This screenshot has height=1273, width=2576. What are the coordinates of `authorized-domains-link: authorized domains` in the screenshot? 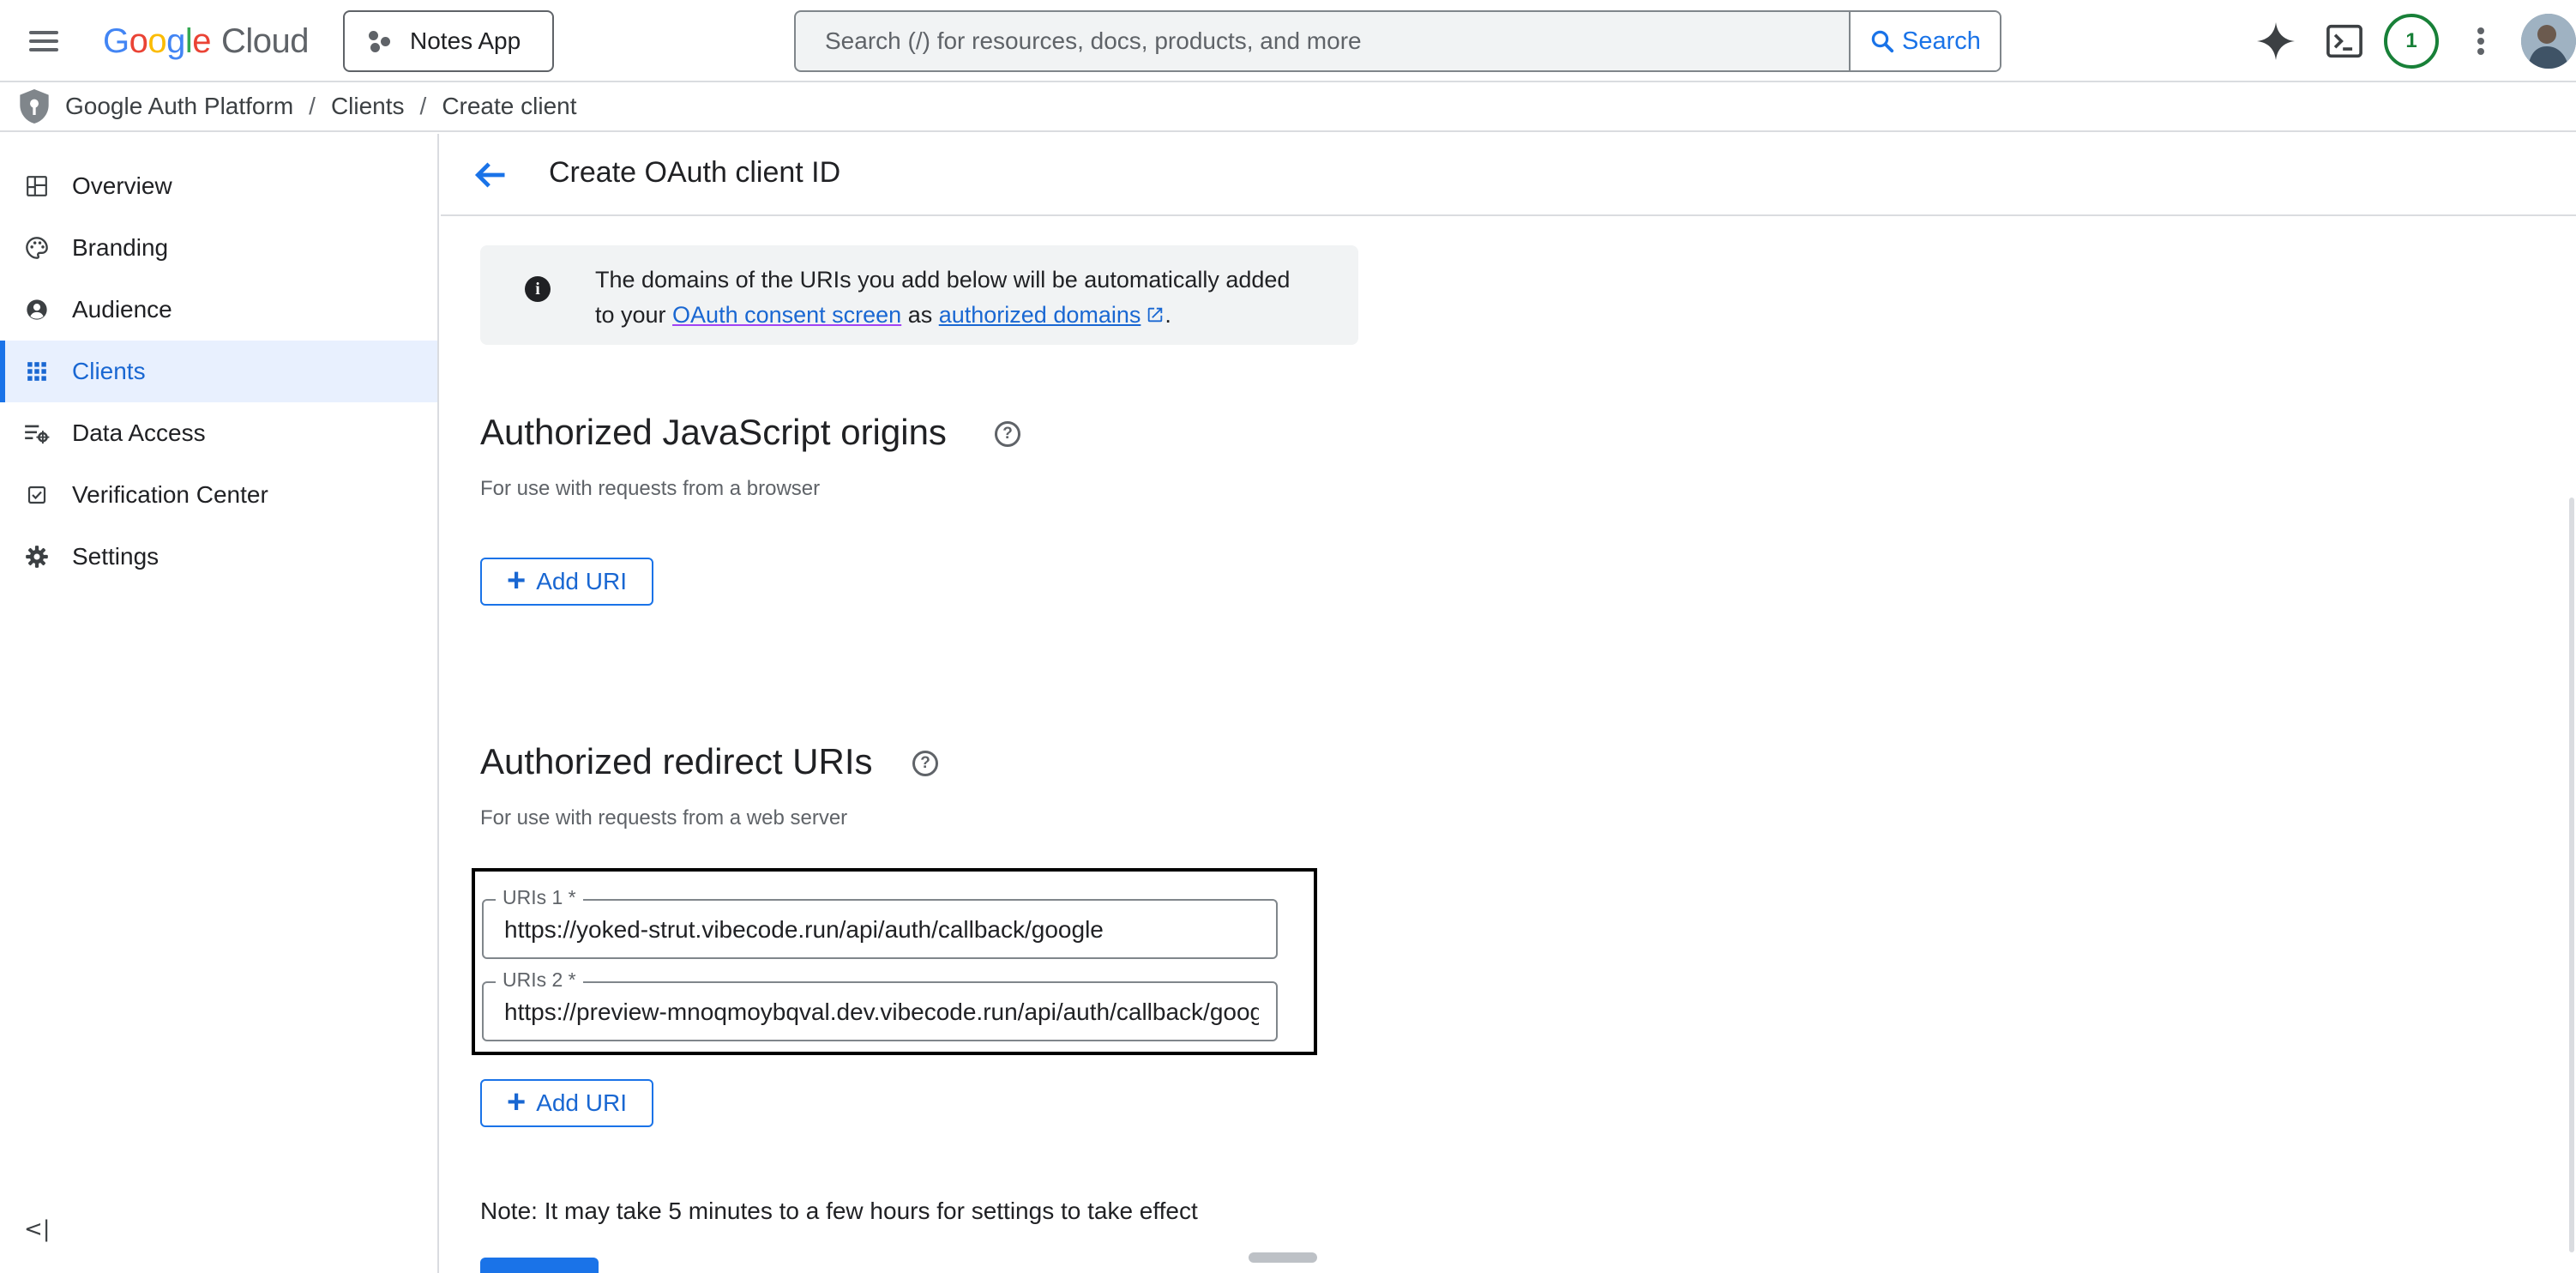 It's located at (1052, 315).